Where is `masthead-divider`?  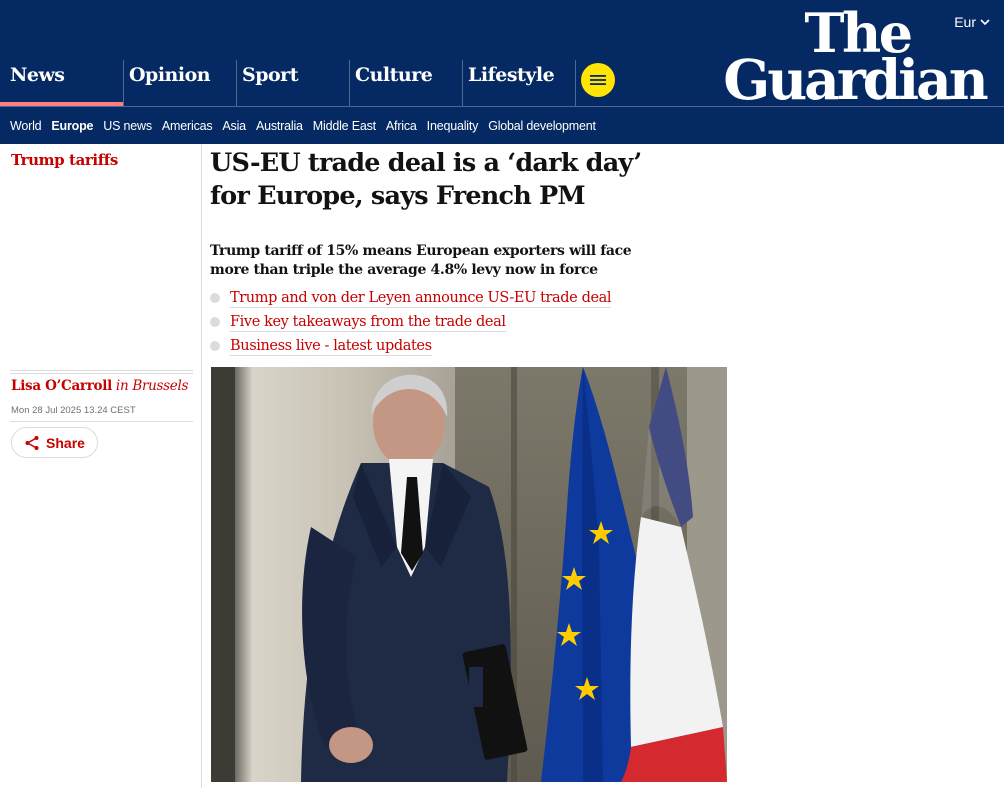 masthead-divider is located at coordinates (502, 106).